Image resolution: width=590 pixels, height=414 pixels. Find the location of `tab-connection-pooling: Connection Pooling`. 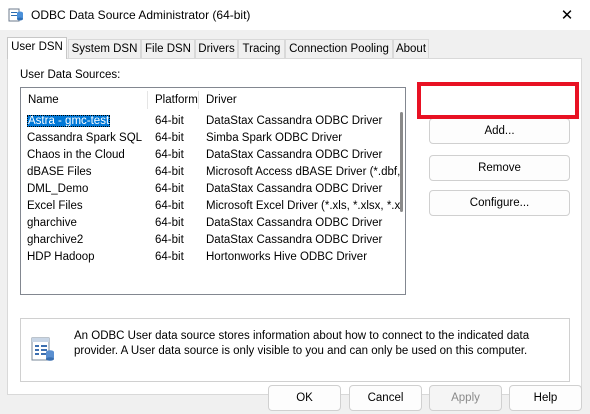

tab-connection-pooling: Connection Pooling is located at coordinates (339, 48).